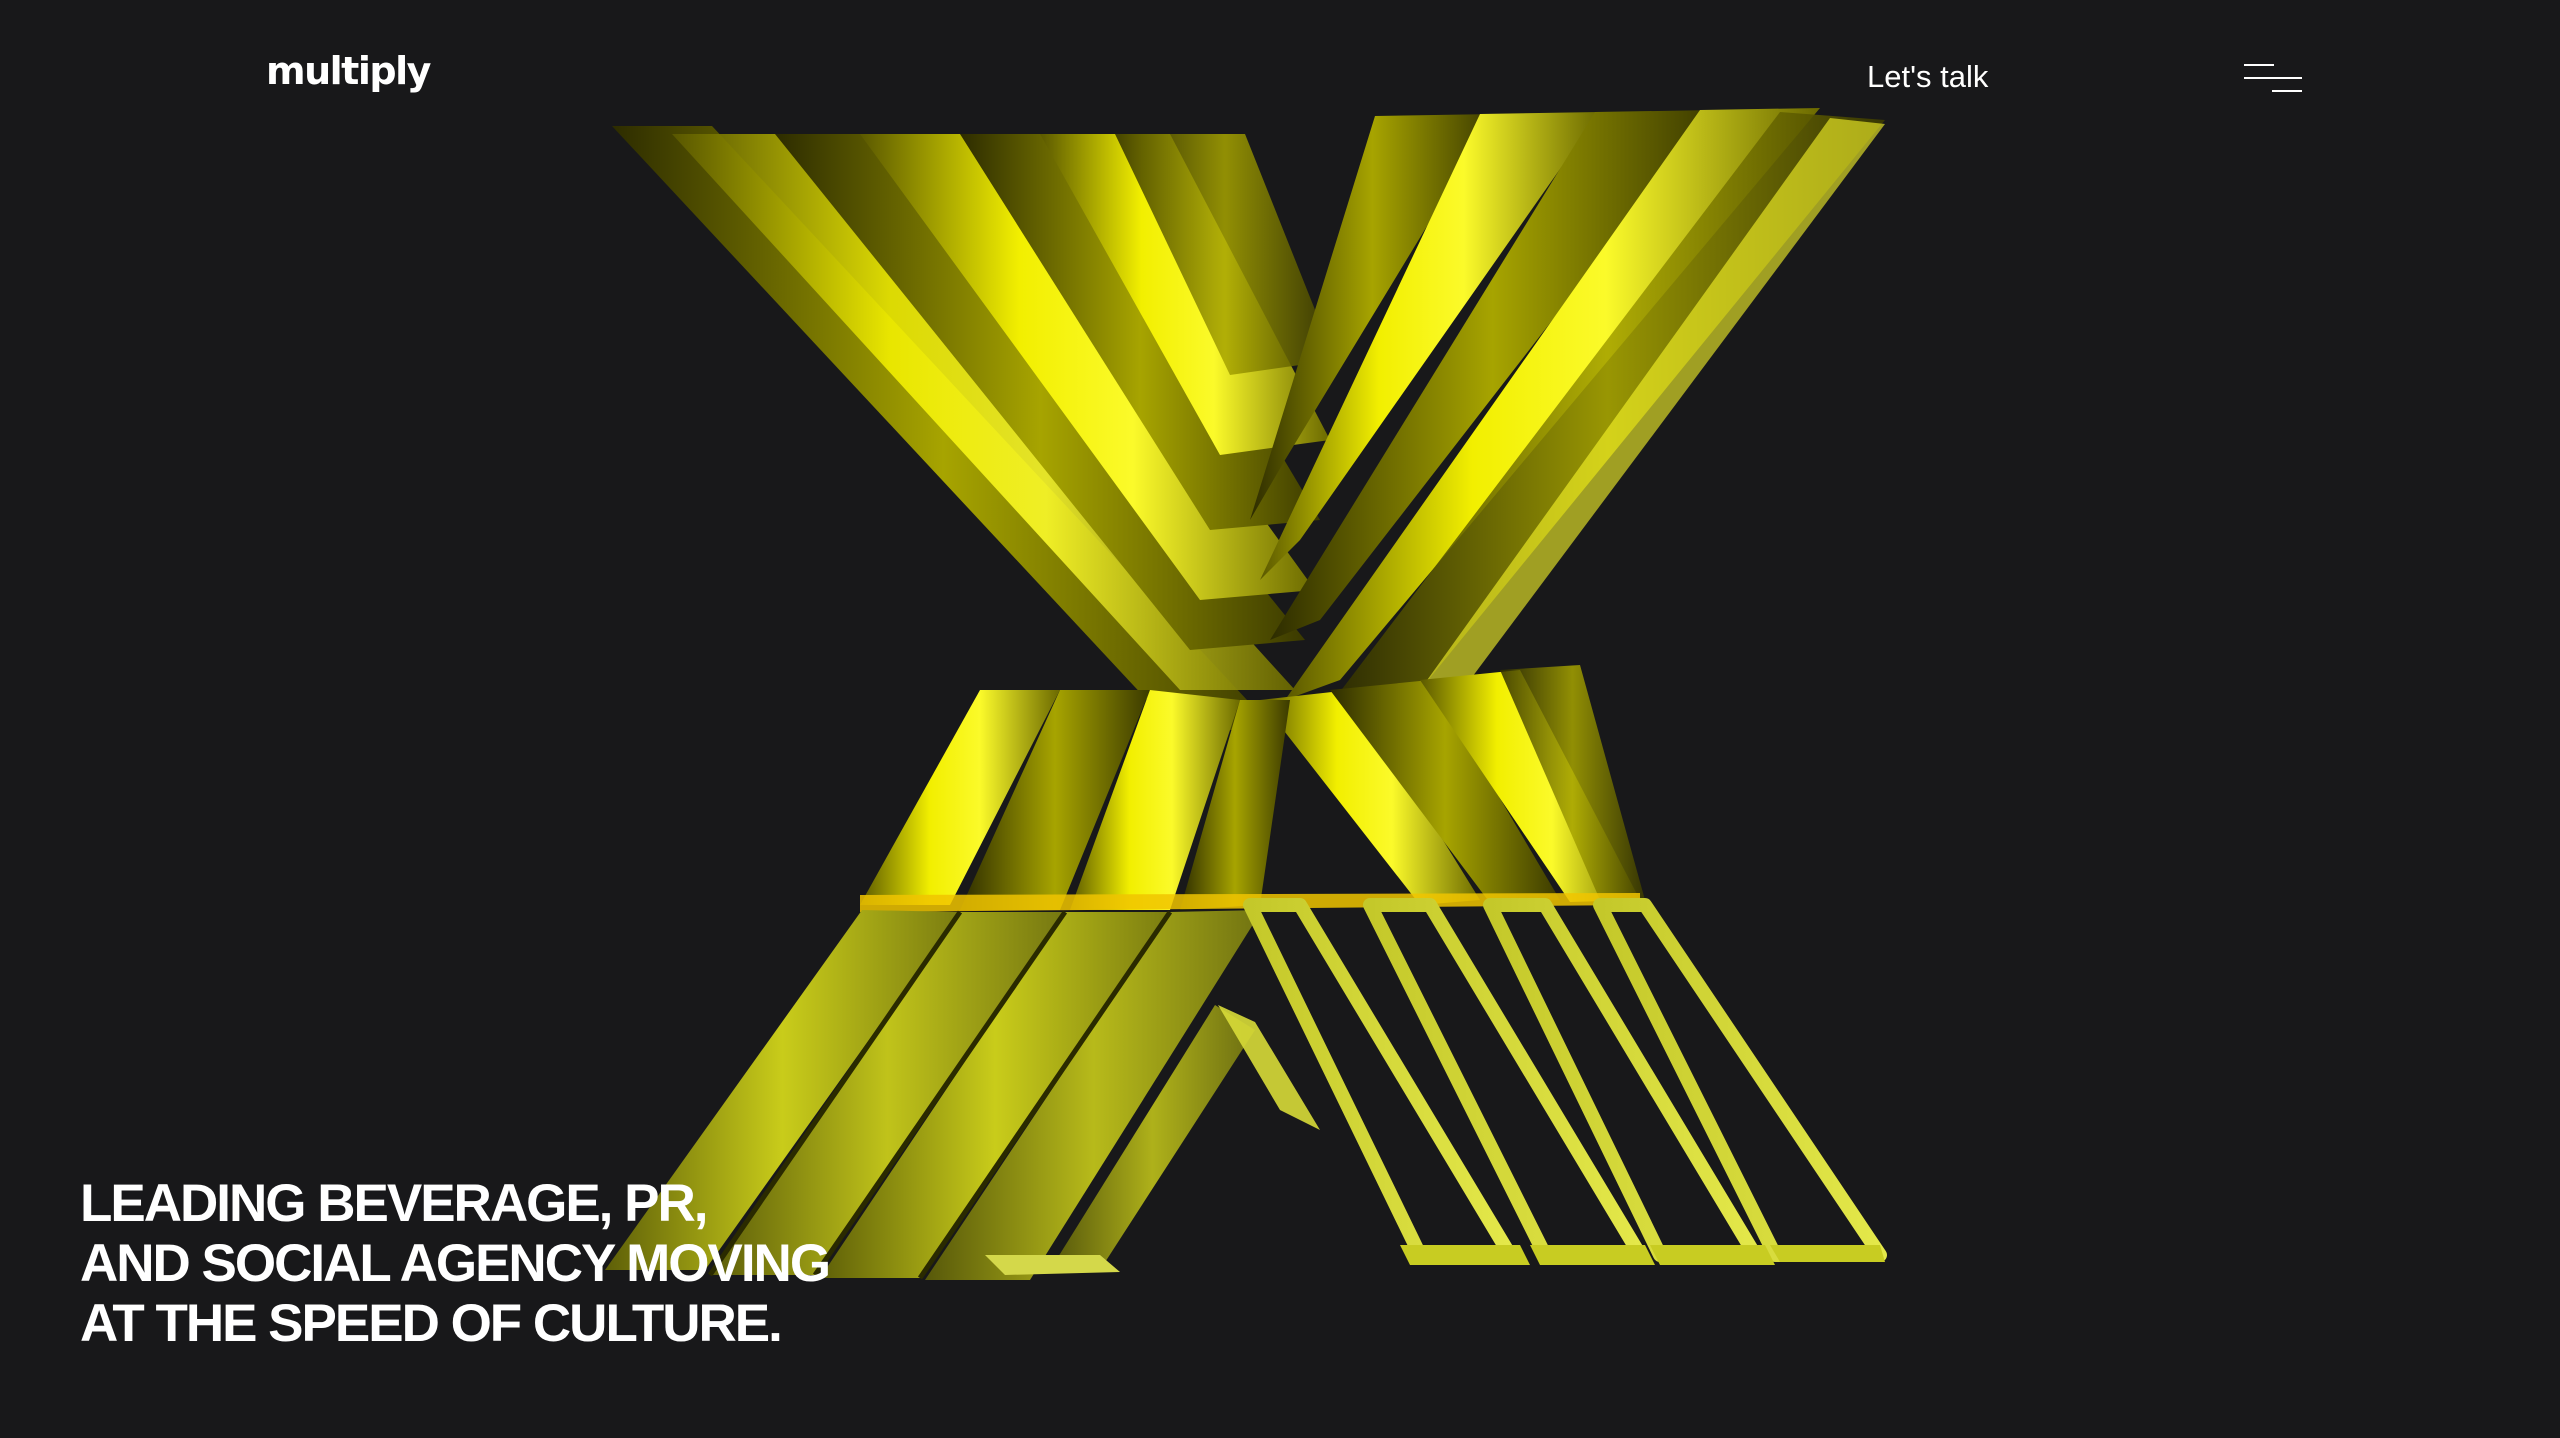  I want to click on tagline-line: LEADING BEVERAGE, PR,, so click(394, 1203).